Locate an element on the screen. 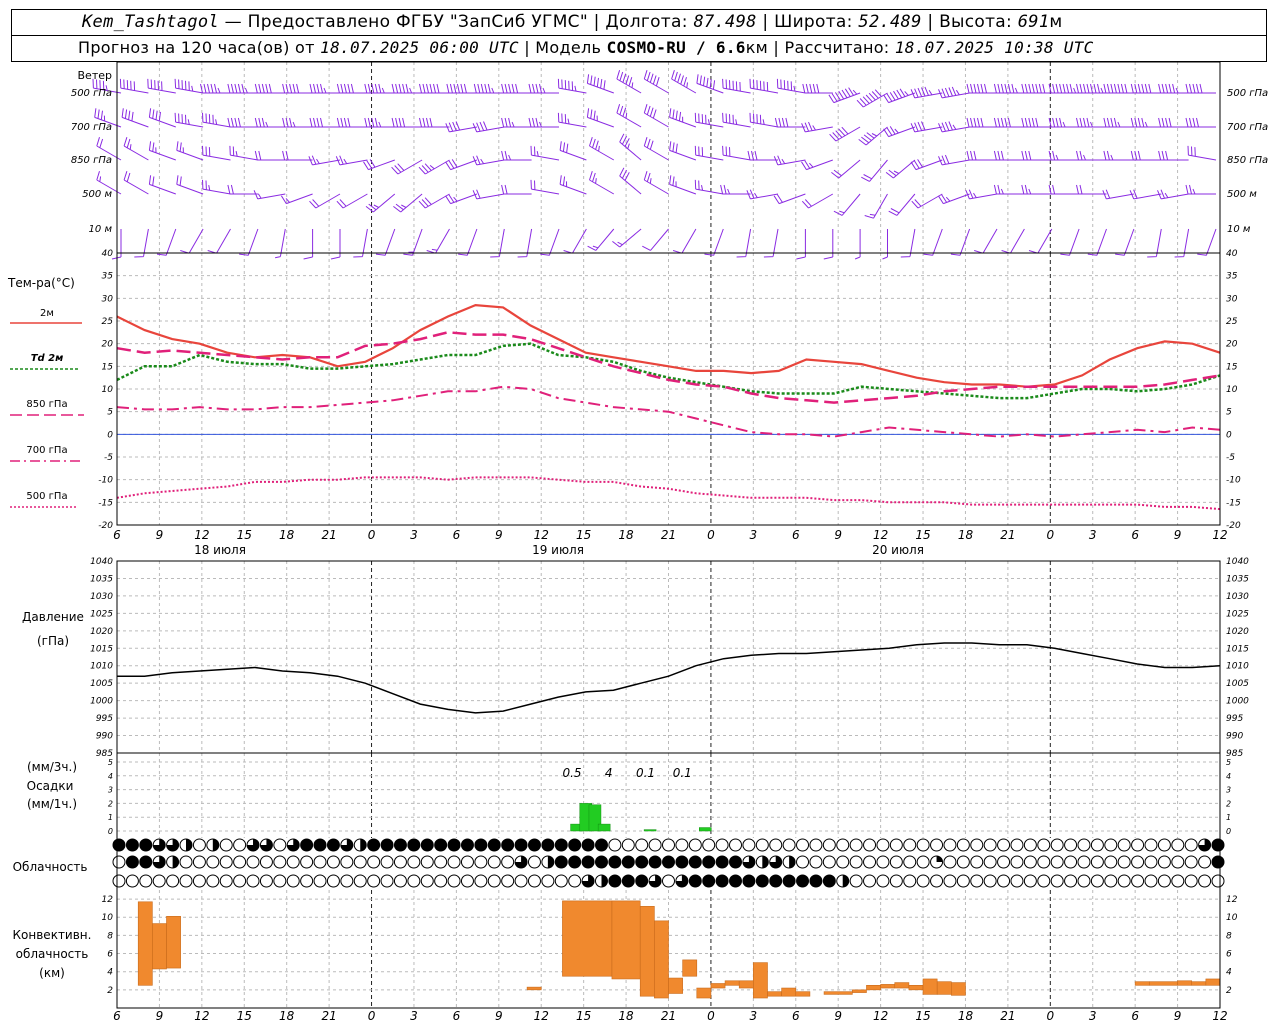  hour-tick-label: 15 is located at coordinates (583, 535).